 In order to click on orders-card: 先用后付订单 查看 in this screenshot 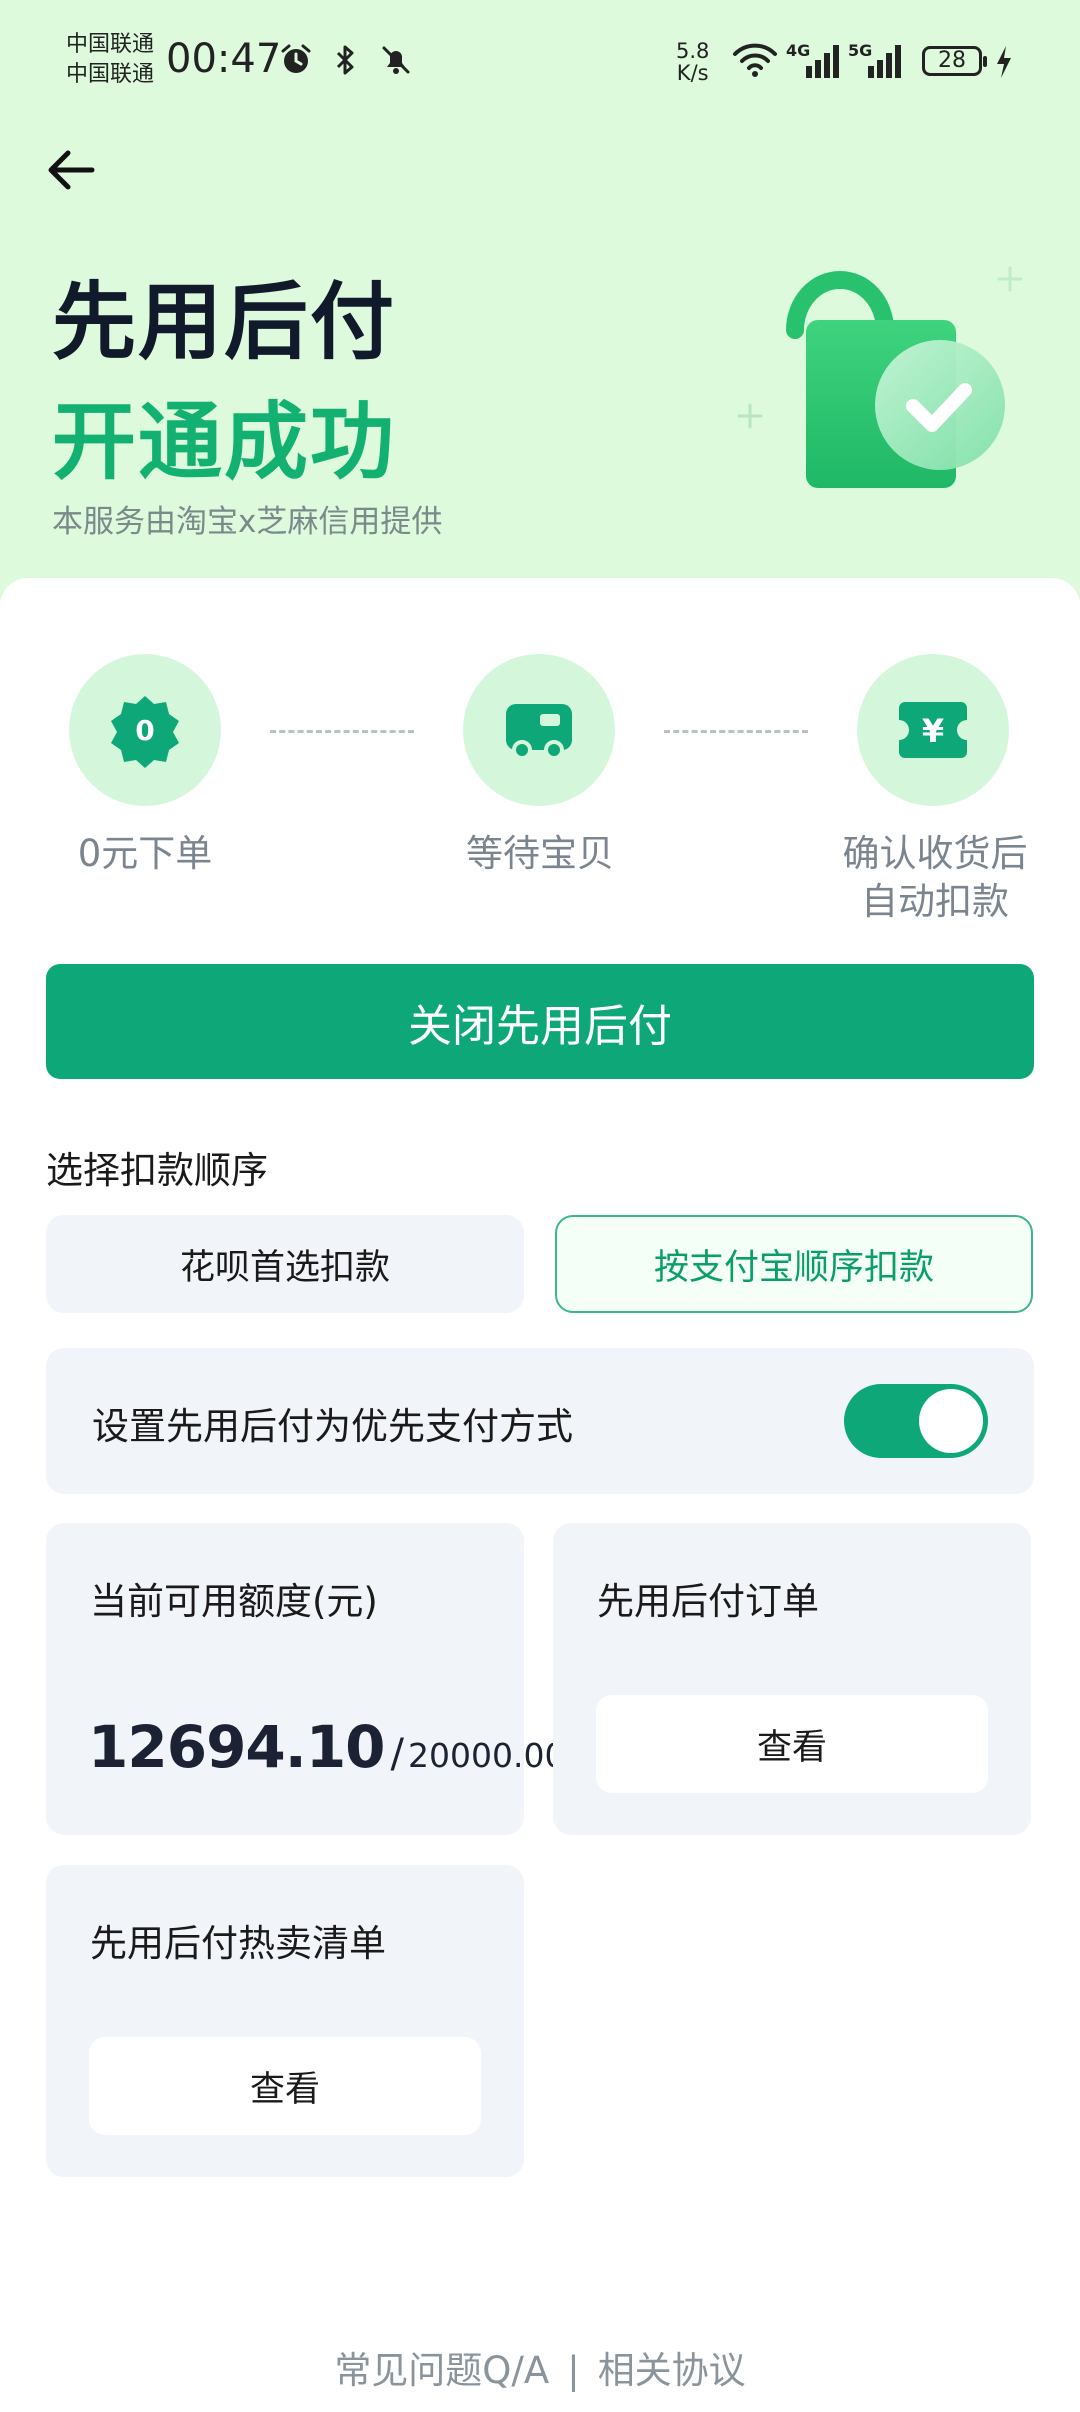, I will do `click(792, 1679)`.